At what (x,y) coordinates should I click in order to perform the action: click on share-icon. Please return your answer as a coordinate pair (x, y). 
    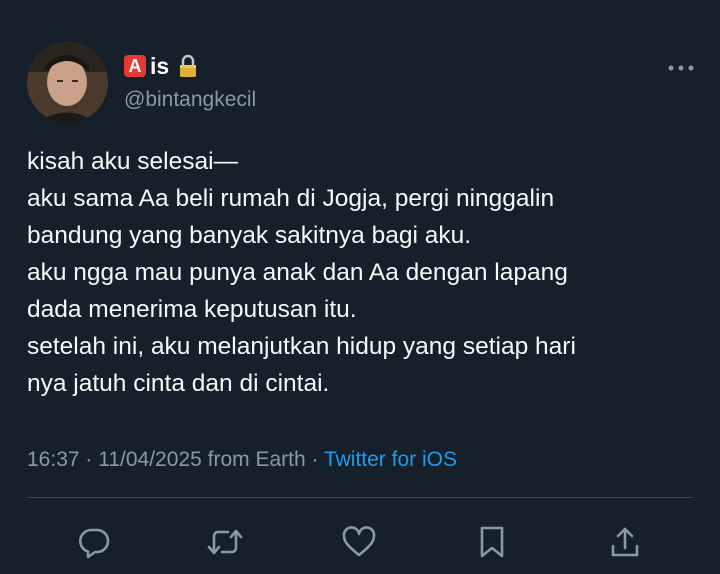
    Looking at the image, I should click on (625, 542).